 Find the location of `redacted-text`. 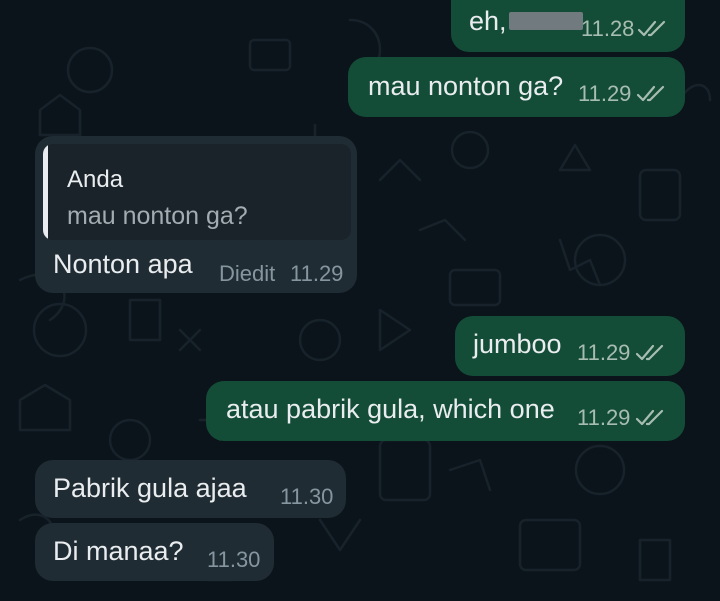

redacted-text is located at coordinates (545, 20).